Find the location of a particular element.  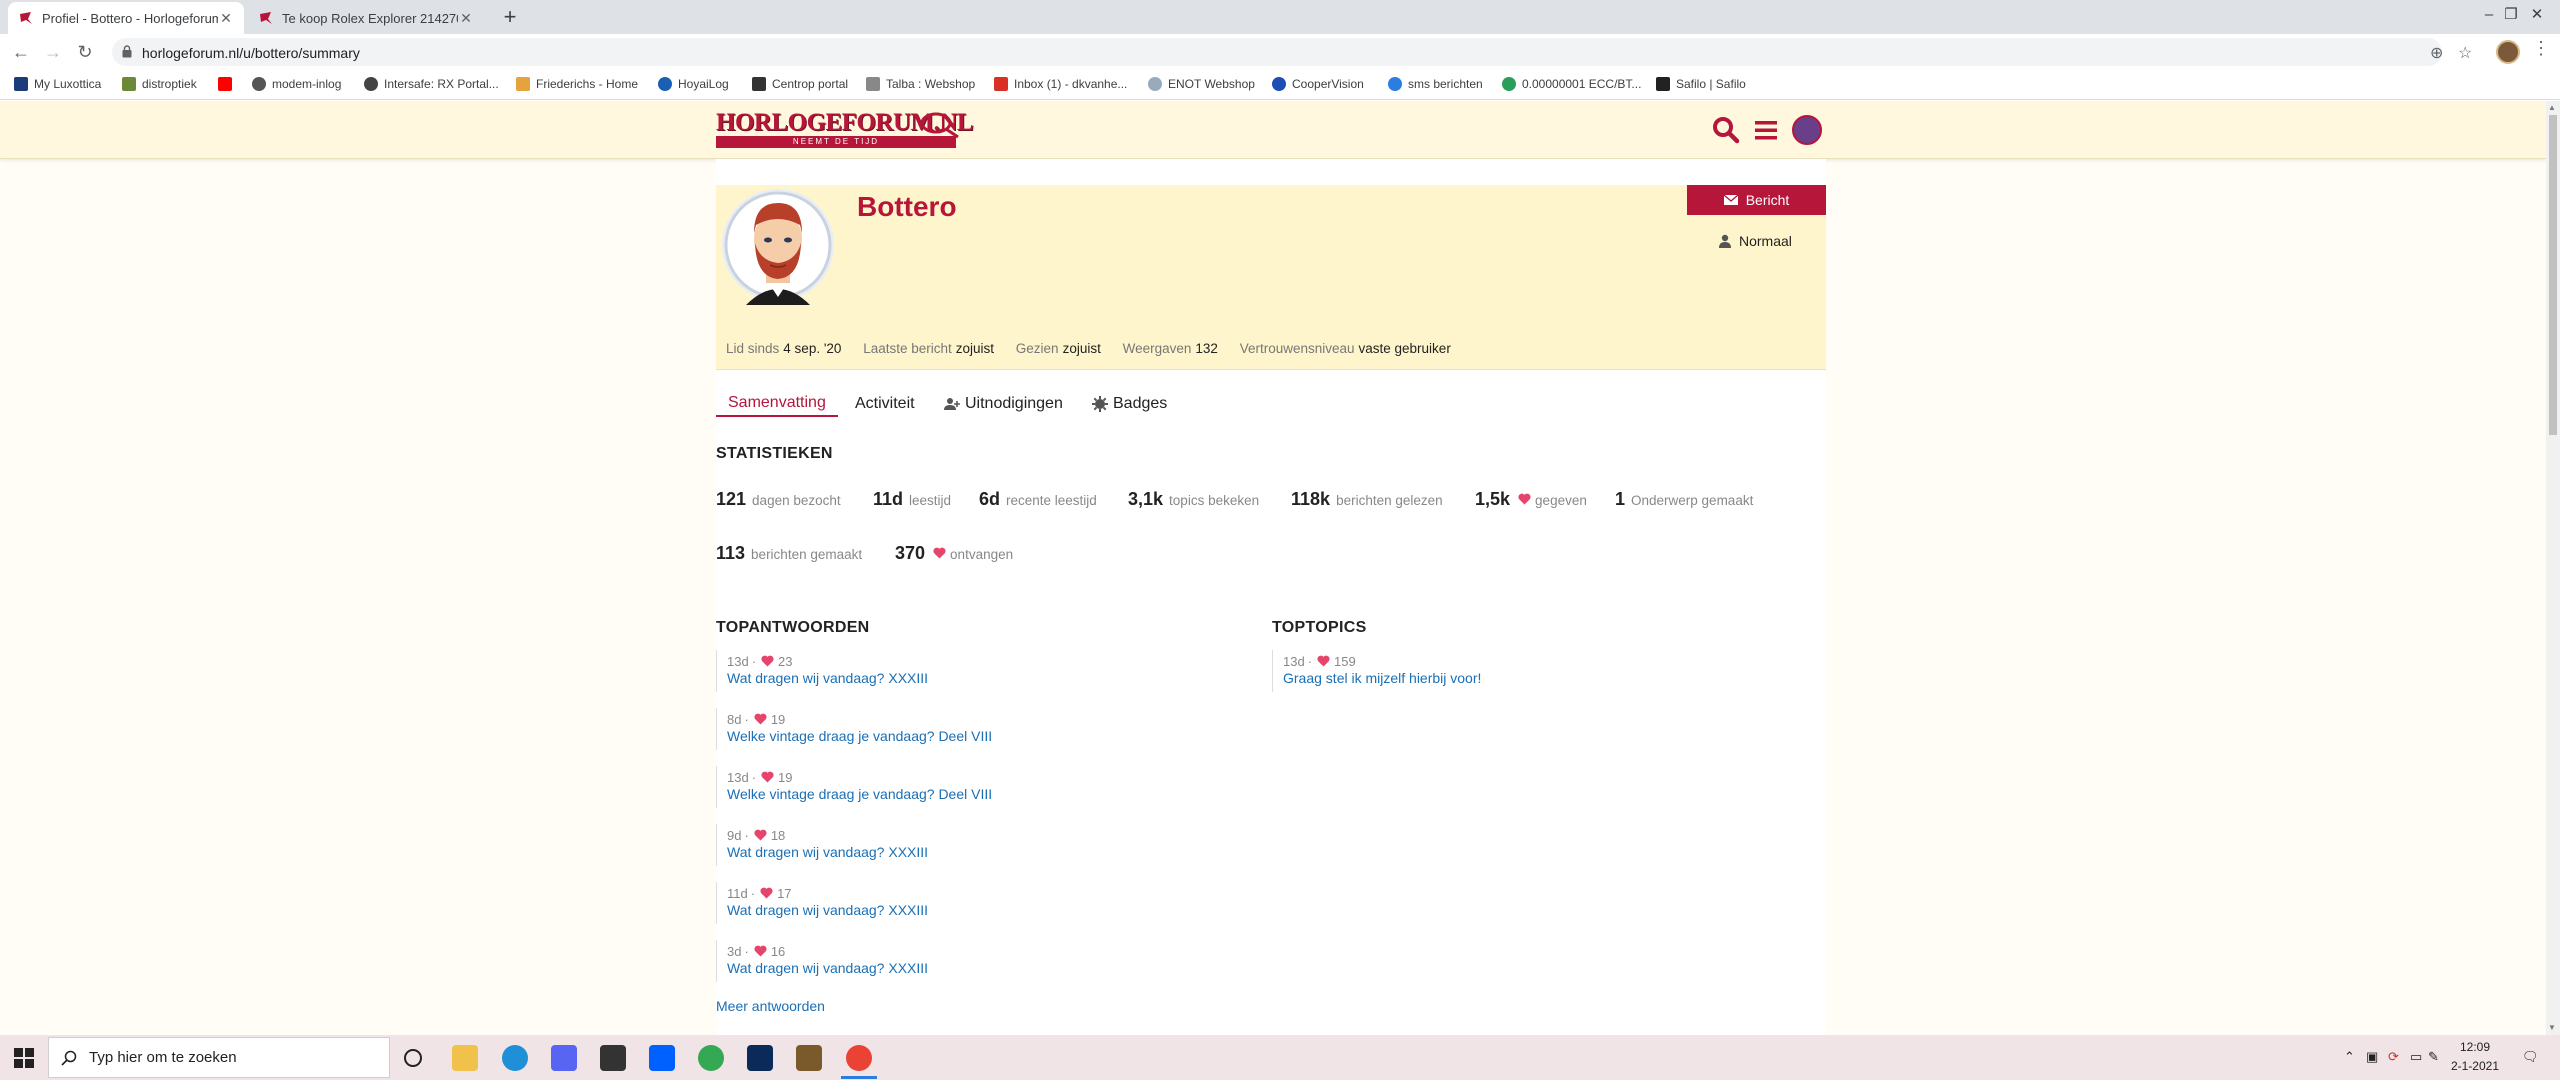

notifications-icon: 🗨 is located at coordinates (2530, 1057).